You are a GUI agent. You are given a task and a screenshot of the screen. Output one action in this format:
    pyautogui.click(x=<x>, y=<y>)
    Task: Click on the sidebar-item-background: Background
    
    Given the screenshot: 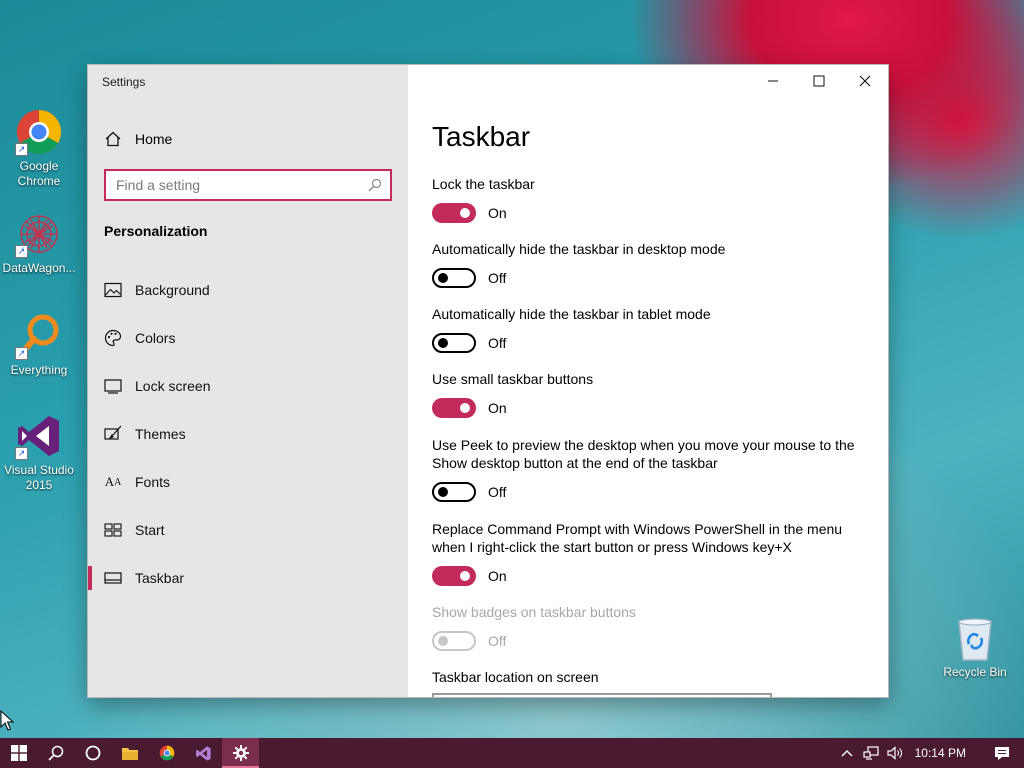 What is the action you would take?
    pyautogui.click(x=248, y=290)
    